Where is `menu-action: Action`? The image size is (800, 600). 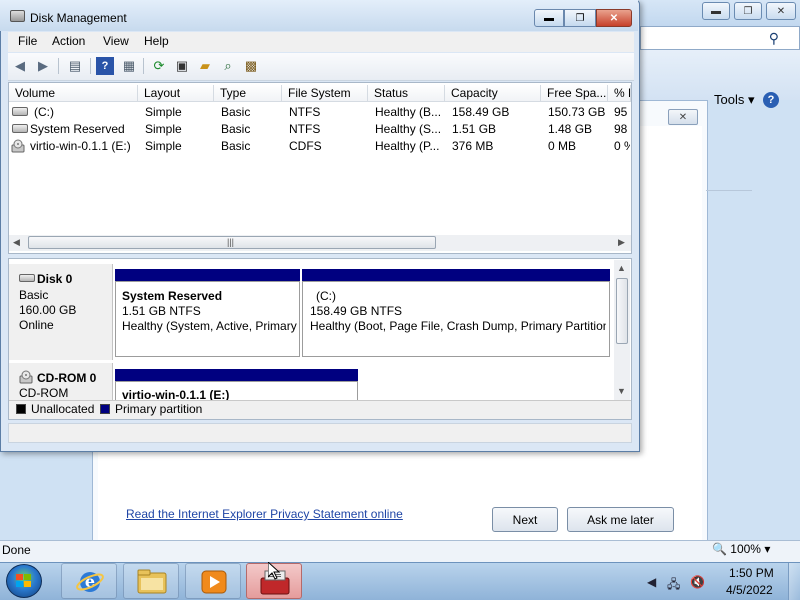 menu-action: Action is located at coordinates (68, 41).